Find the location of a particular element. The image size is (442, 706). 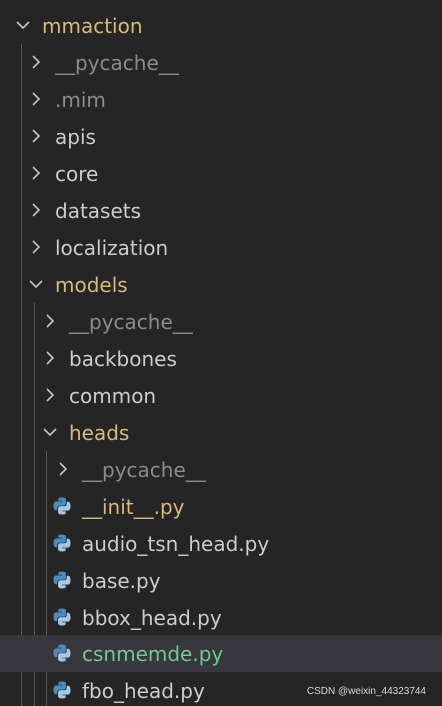

folder-label: .mim is located at coordinates (80, 100).